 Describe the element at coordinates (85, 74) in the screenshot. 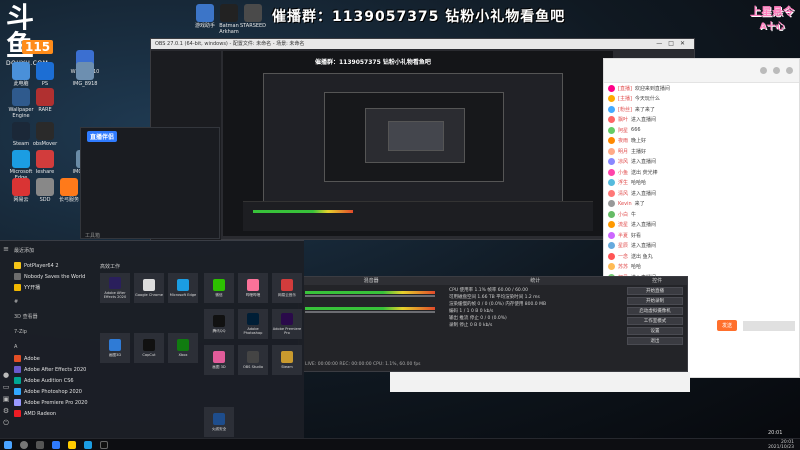

I see `desktop-icon: IMG_8918` at that location.